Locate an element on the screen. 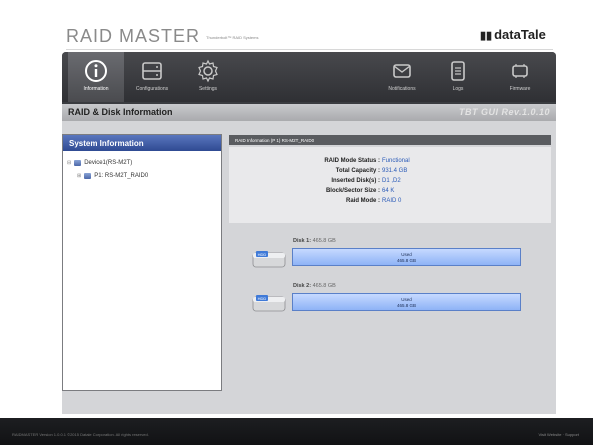 This screenshot has width=593, height=445. raid-info-key: Raid Mode : is located at coordinates (363, 201).